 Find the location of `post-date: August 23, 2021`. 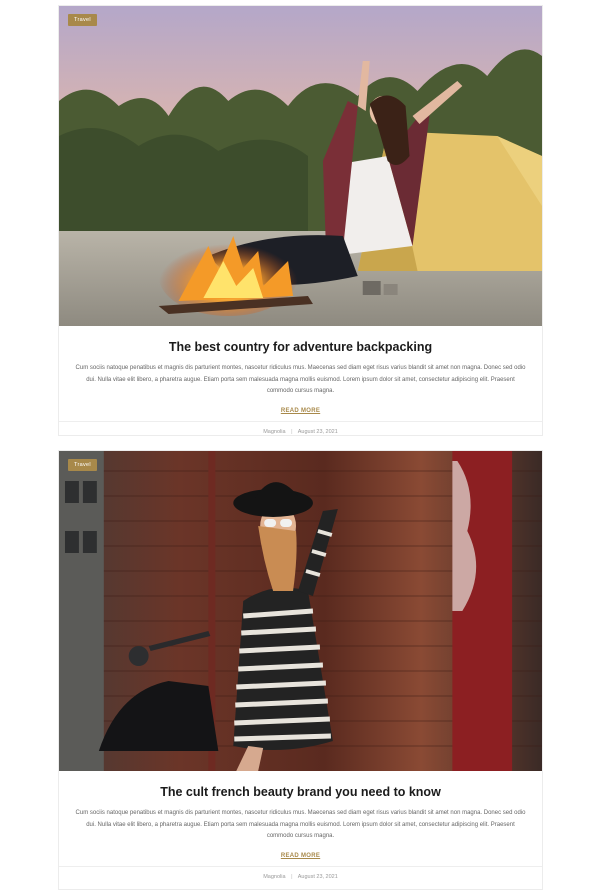

post-date: August 23, 2021 is located at coordinates (317, 431).